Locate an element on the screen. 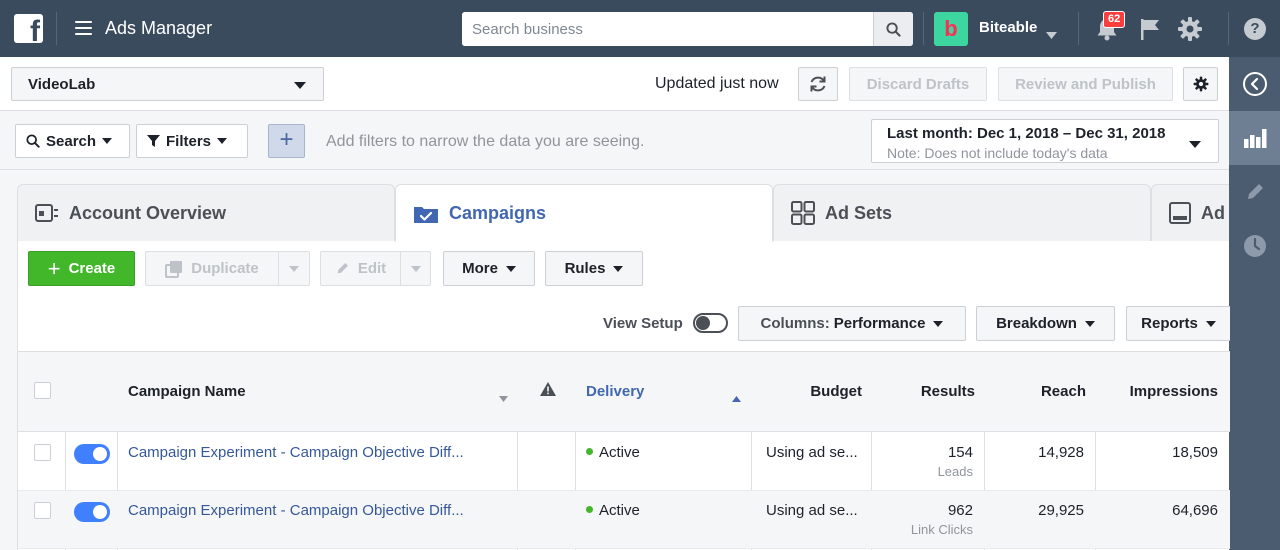 The width and height of the screenshot is (1280, 550). edit-dropdown is located at coordinates (415, 268).